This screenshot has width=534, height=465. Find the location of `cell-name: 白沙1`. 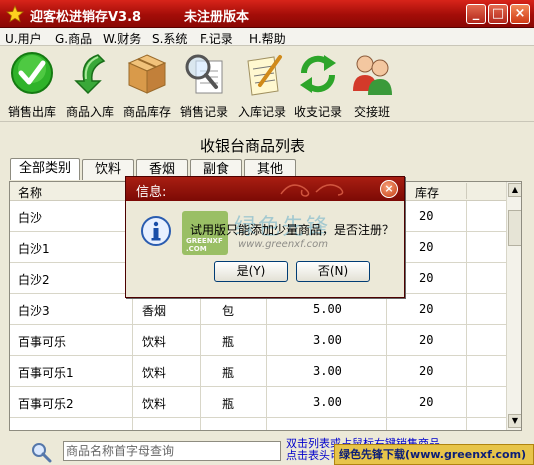

cell-name: 白沙1 is located at coordinates (34, 249).